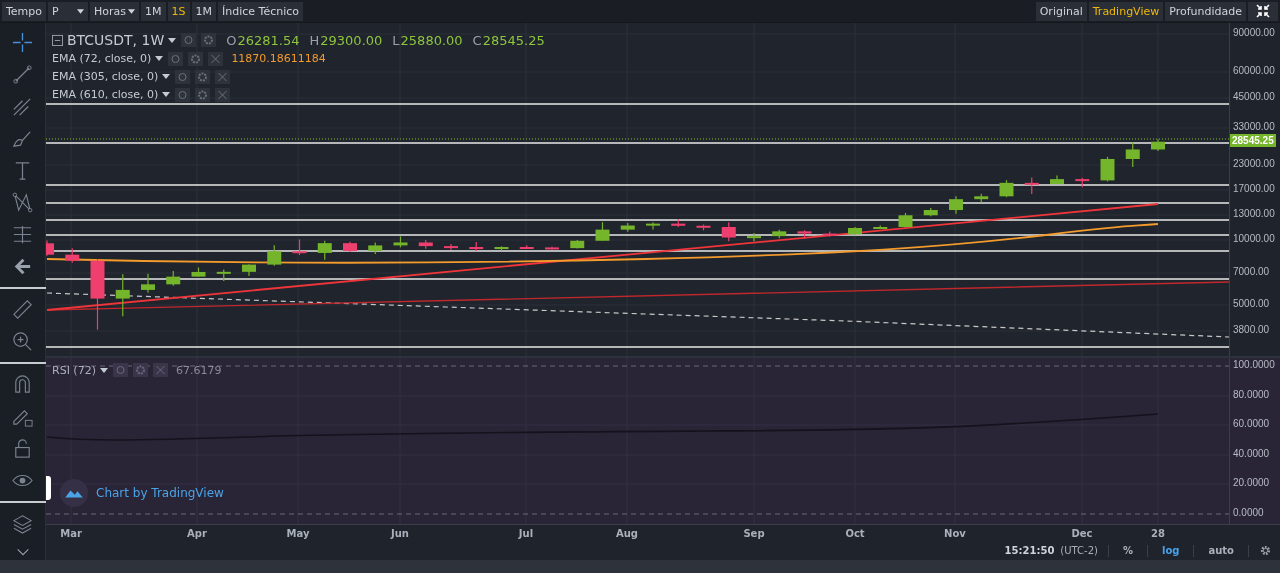 This screenshot has width=1280, height=573. What do you see at coordinates (22, 309) in the screenshot?
I see `ruler-icon` at bounding box center [22, 309].